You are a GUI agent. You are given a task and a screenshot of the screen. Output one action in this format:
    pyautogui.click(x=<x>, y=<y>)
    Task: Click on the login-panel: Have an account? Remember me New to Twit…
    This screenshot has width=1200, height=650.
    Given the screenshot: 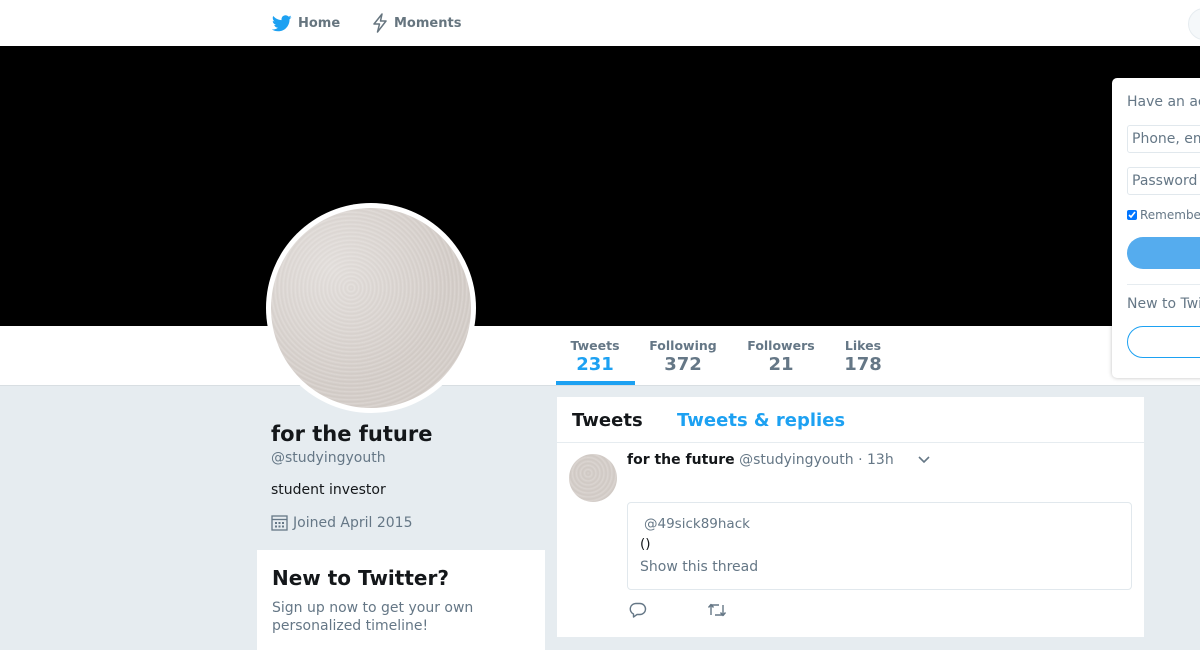 What is the action you would take?
    pyautogui.click(x=1156, y=228)
    